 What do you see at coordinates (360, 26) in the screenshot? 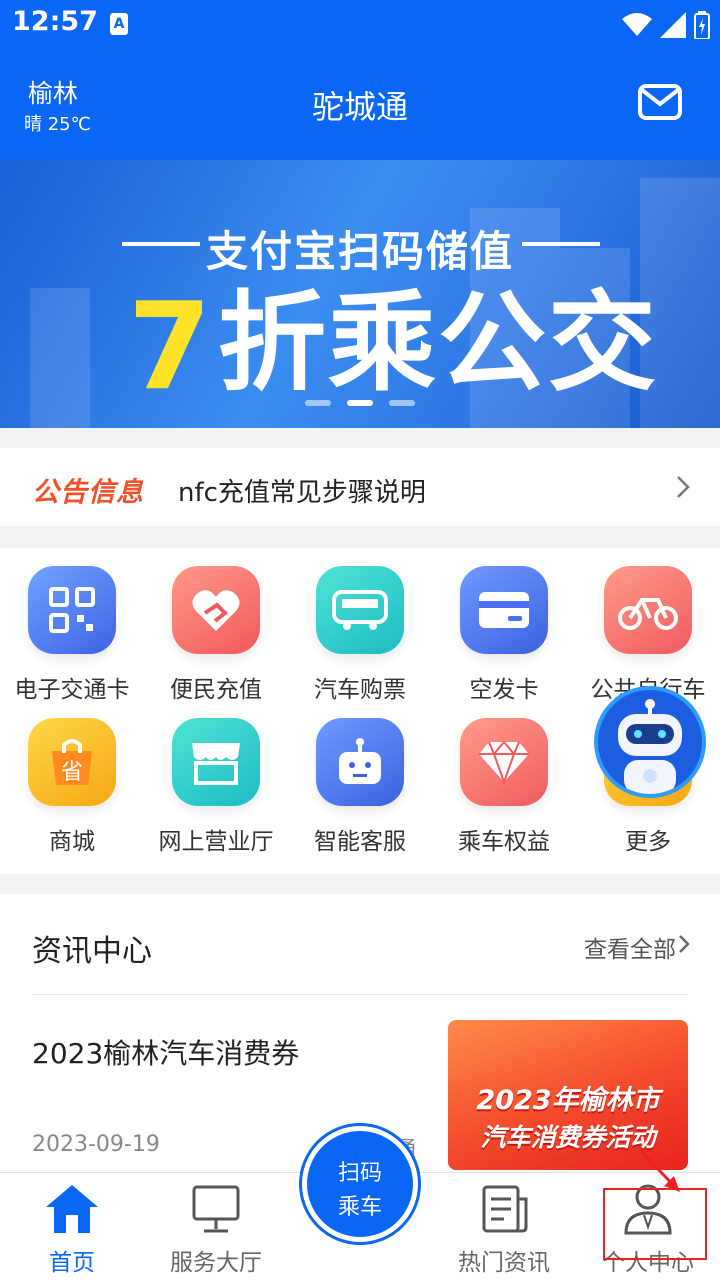
I see `status-bar: 12:57 A` at bounding box center [360, 26].